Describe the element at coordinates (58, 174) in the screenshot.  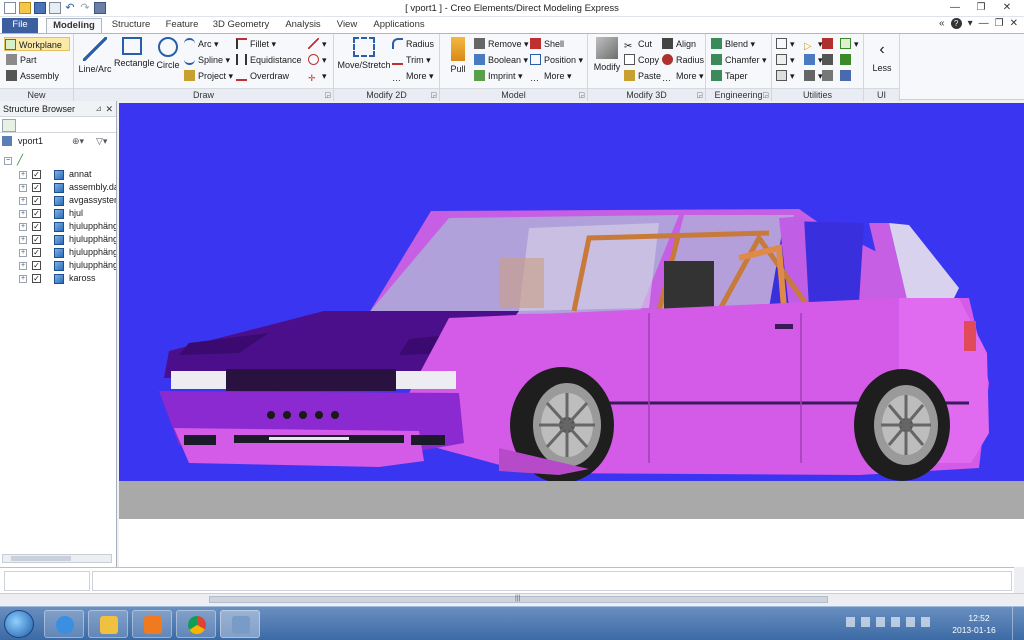
I see `tree-item: + ✓ annat` at that location.